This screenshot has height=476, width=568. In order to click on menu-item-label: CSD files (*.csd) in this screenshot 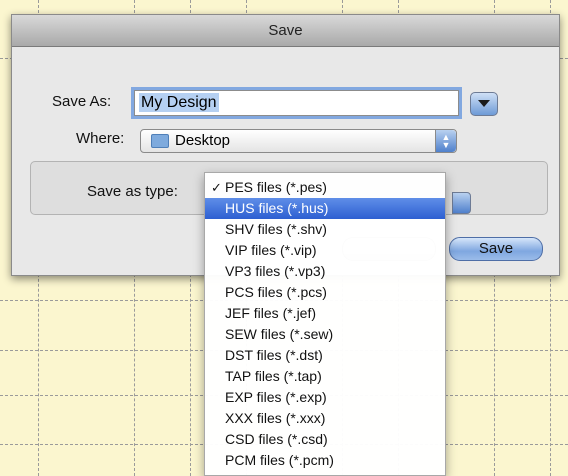, I will do `click(276, 439)`.